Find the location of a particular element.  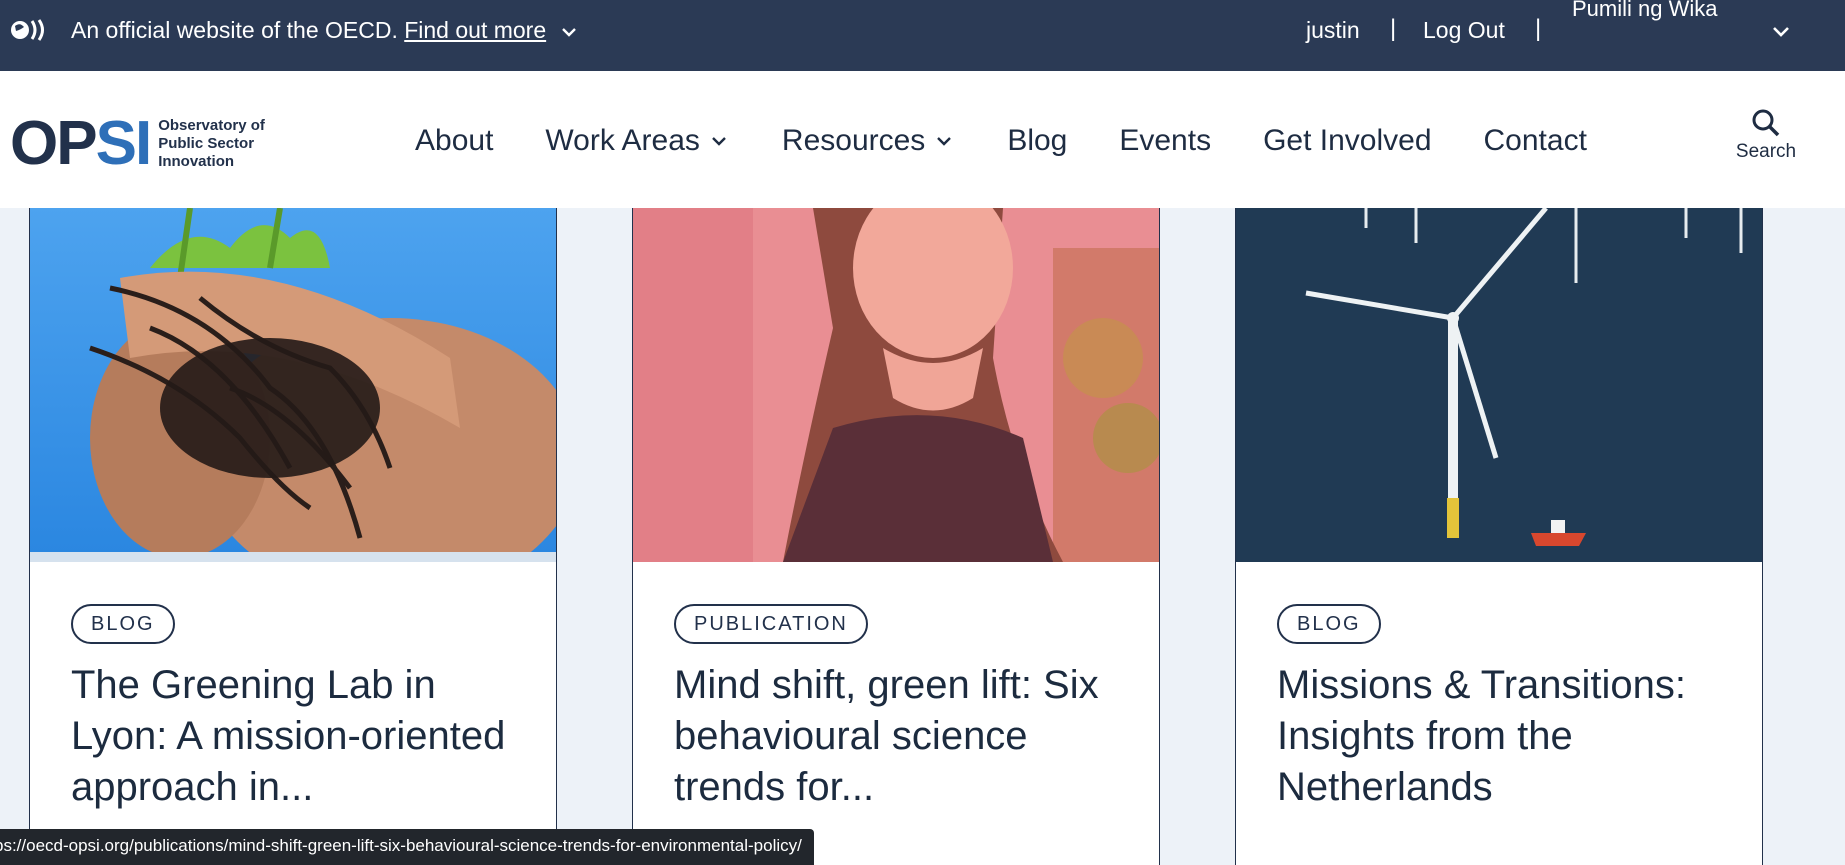

nav-blog: Blog is located at coordinates (1037, 141).